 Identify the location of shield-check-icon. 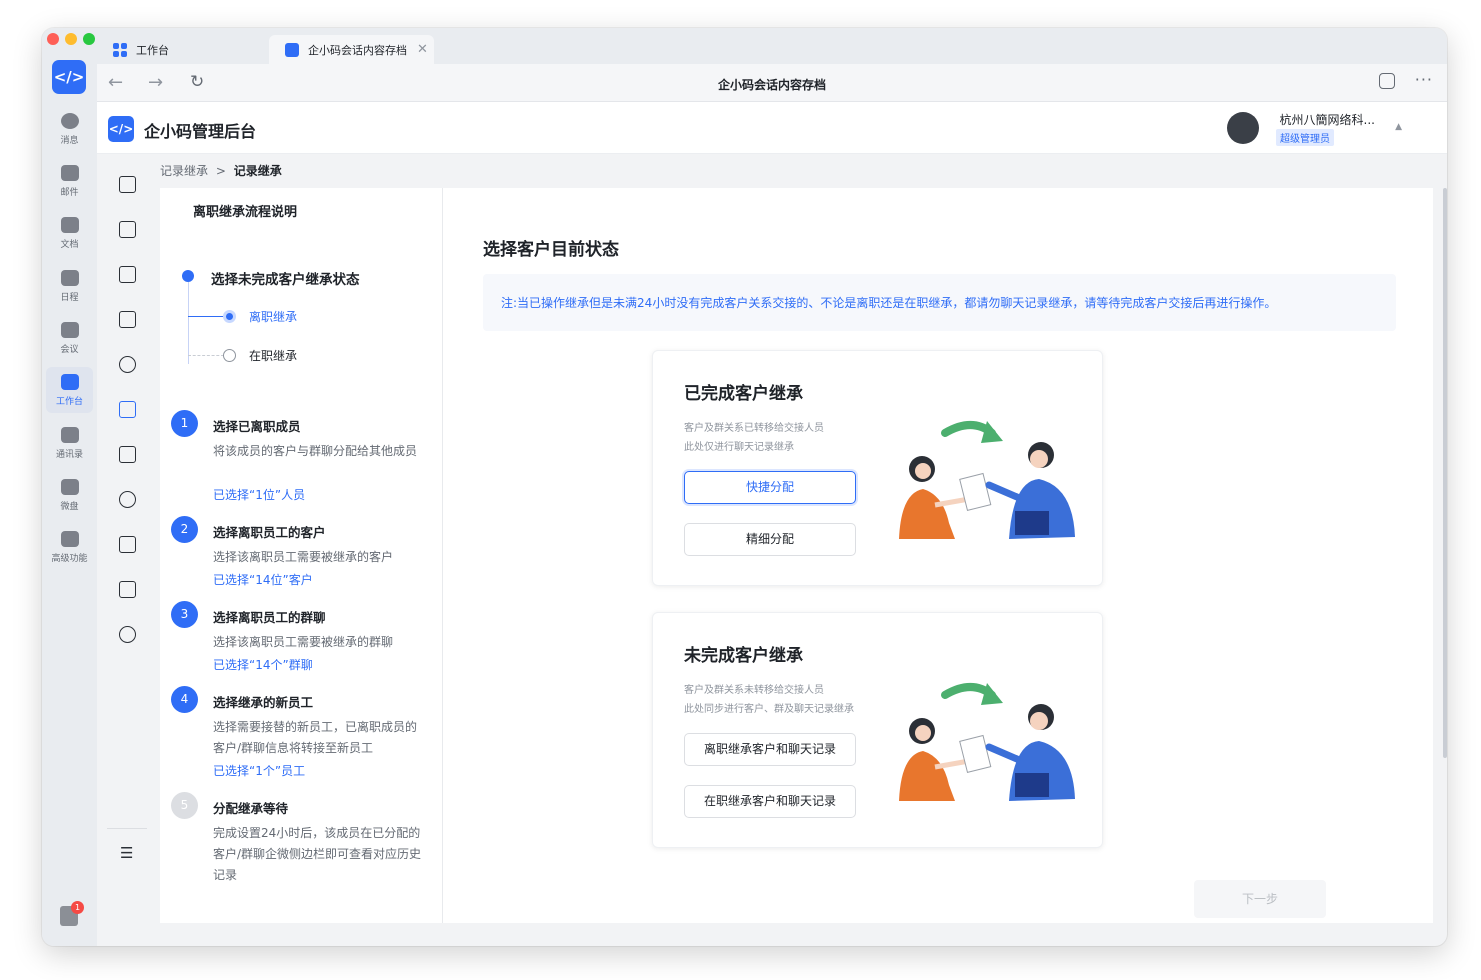
(127, 319).